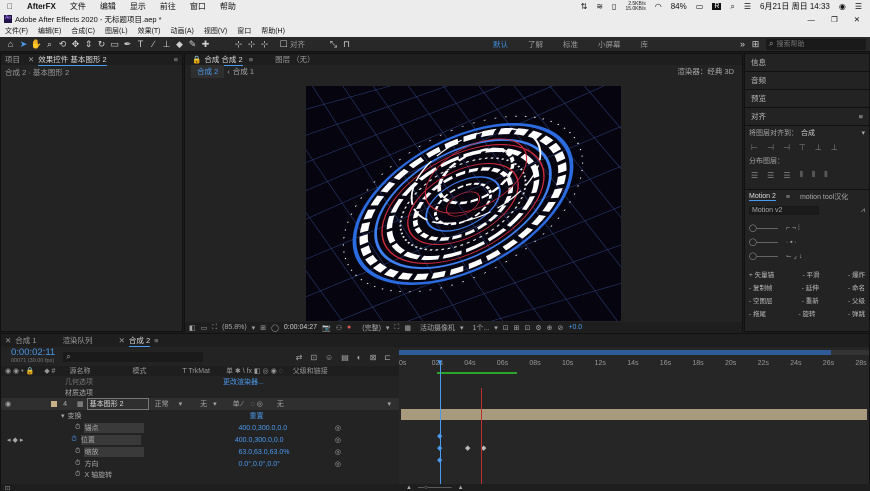  What do you see at coordinates (166, 44) in the screenshot?
I see `stamp-tool-icon: ⊥` at bounding box center [166, 44].